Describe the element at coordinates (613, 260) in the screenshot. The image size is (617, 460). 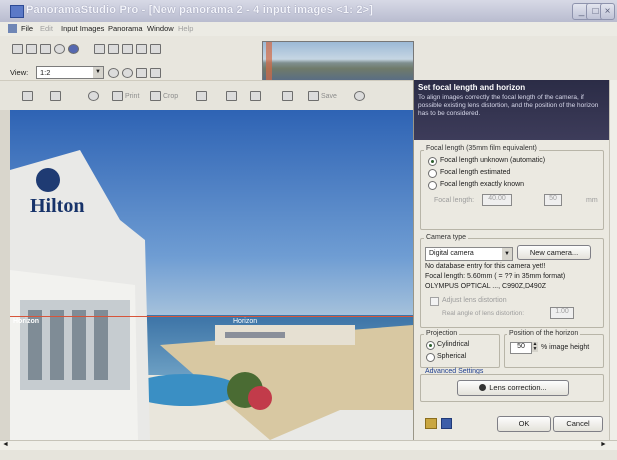
I see `vertical-scrollbar` at that location.